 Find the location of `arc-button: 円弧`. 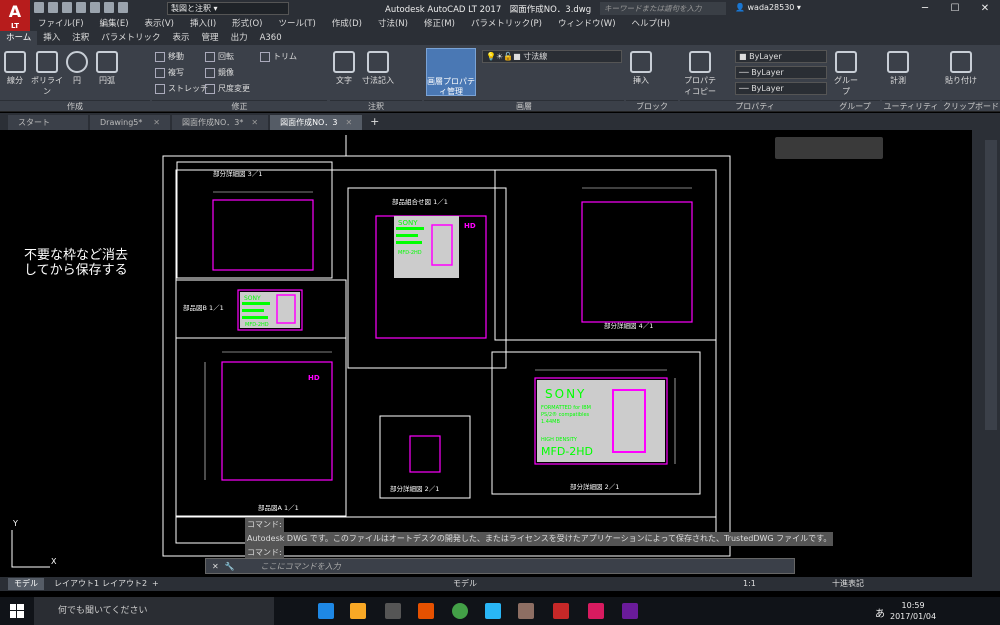

arc-button: 円弧 is located at coordinates (107, 68).